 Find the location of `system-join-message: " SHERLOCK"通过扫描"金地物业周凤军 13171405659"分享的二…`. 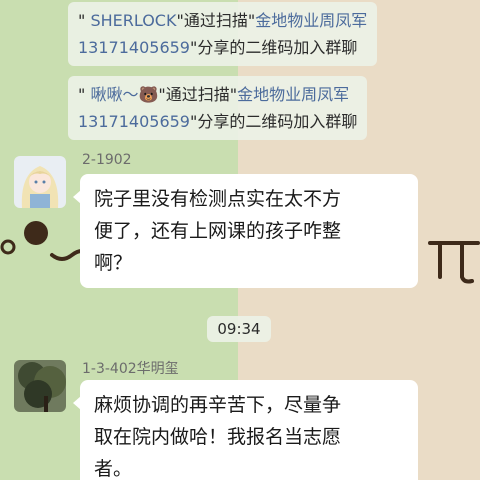

system-join-message: " SHERLOCK"通过扫描"金地物业周凤军 13171405659"分享的二… is located at coordinates (223, 34).